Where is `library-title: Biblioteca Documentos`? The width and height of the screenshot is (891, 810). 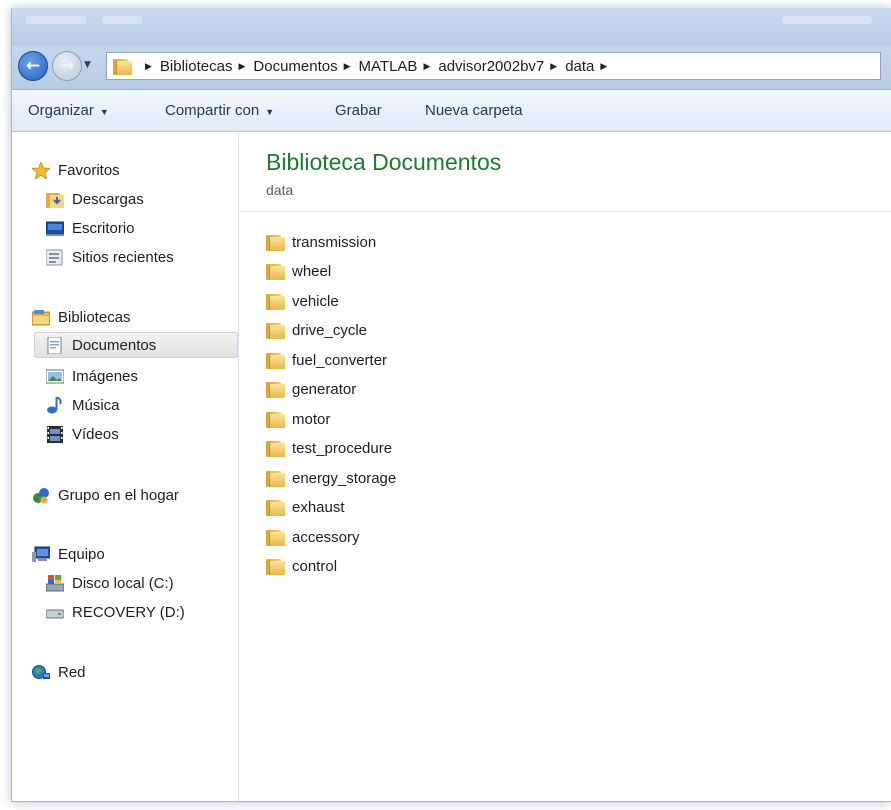
library-title: Biblioteca Documentos is located at coordinates (384, 162).